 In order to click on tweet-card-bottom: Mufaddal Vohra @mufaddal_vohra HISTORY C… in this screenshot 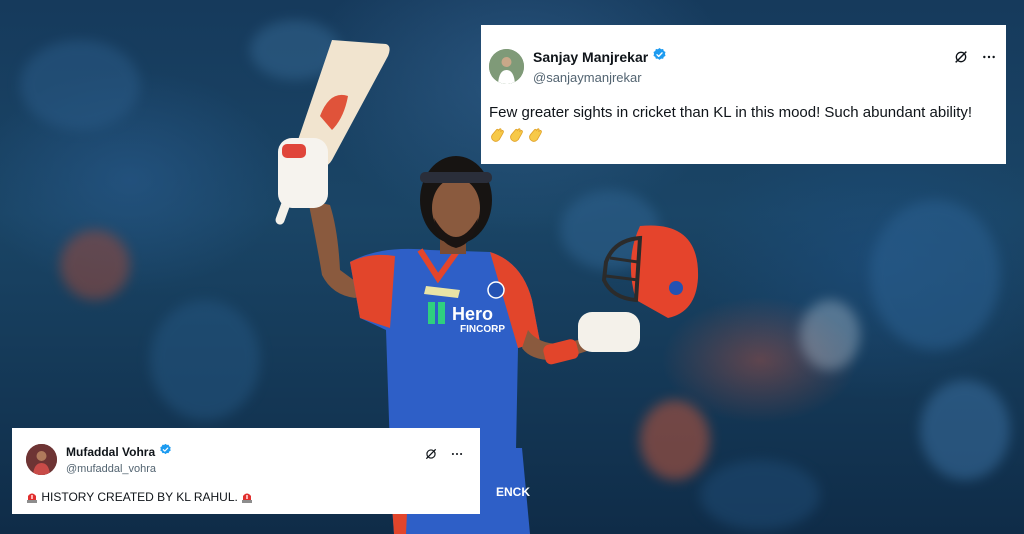, I will do `click(246, 471)`.